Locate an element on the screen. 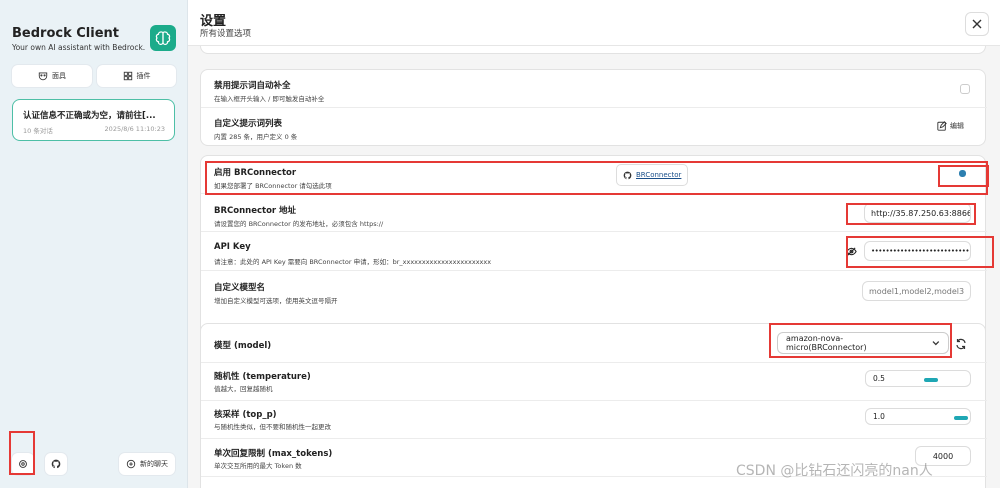 Image resolution: width=1000 pixels, height=488 pixels. max-tokens-desc: 单次交互所用的最大 Token 数 is located at coordinates (258, 466).